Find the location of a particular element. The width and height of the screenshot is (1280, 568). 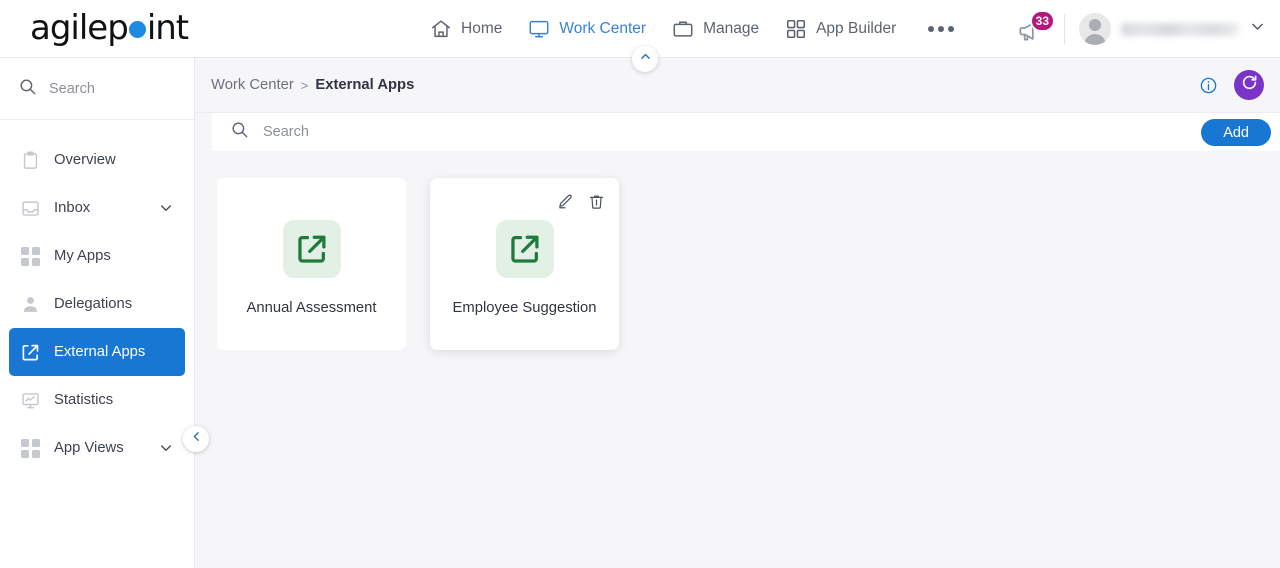

breadcrumb-parent: Work Center is located at coordinates (252, 85).